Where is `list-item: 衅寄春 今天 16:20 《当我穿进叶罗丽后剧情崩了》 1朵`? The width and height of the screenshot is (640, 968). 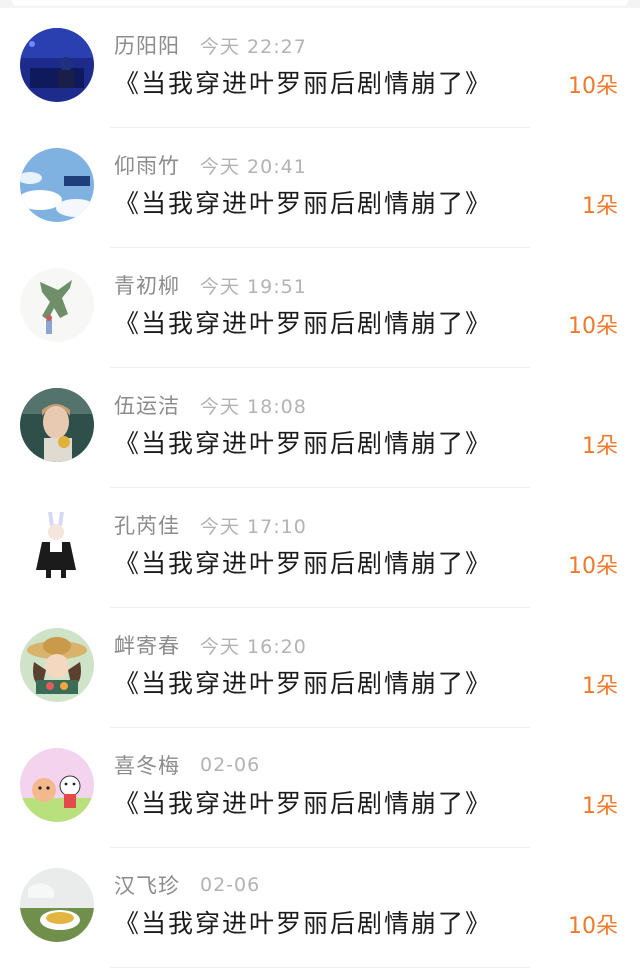 list-item: 衅寄春 今天 16:20 《当我穿进叶罗丽后剧情崩了》 1朵 is located at coordinates (320, 668).